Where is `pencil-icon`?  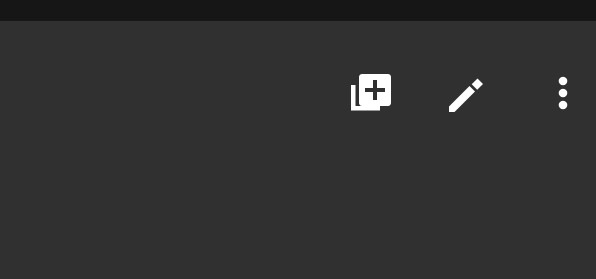
pencil-icon is located at coordinates (467, 94).